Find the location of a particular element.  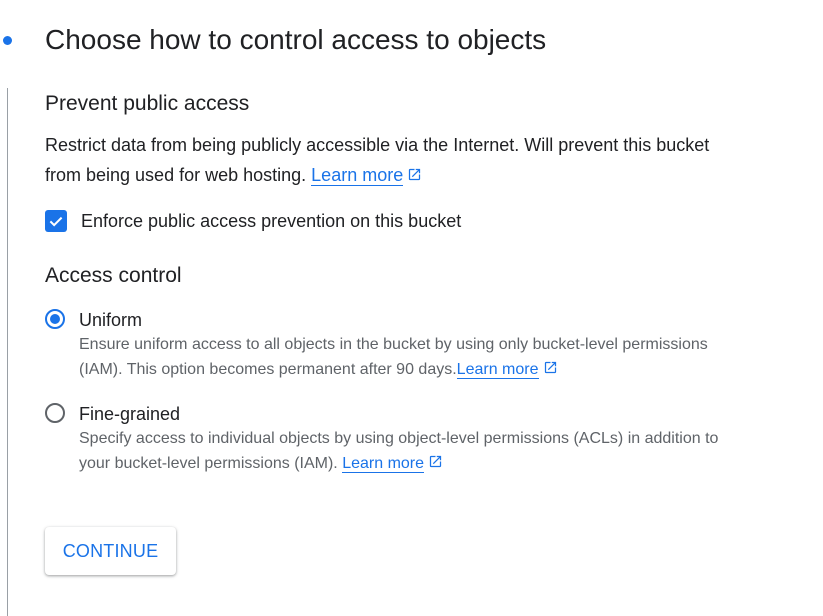

uniform-option-title: Uniform is located at coordinates (111, 320).